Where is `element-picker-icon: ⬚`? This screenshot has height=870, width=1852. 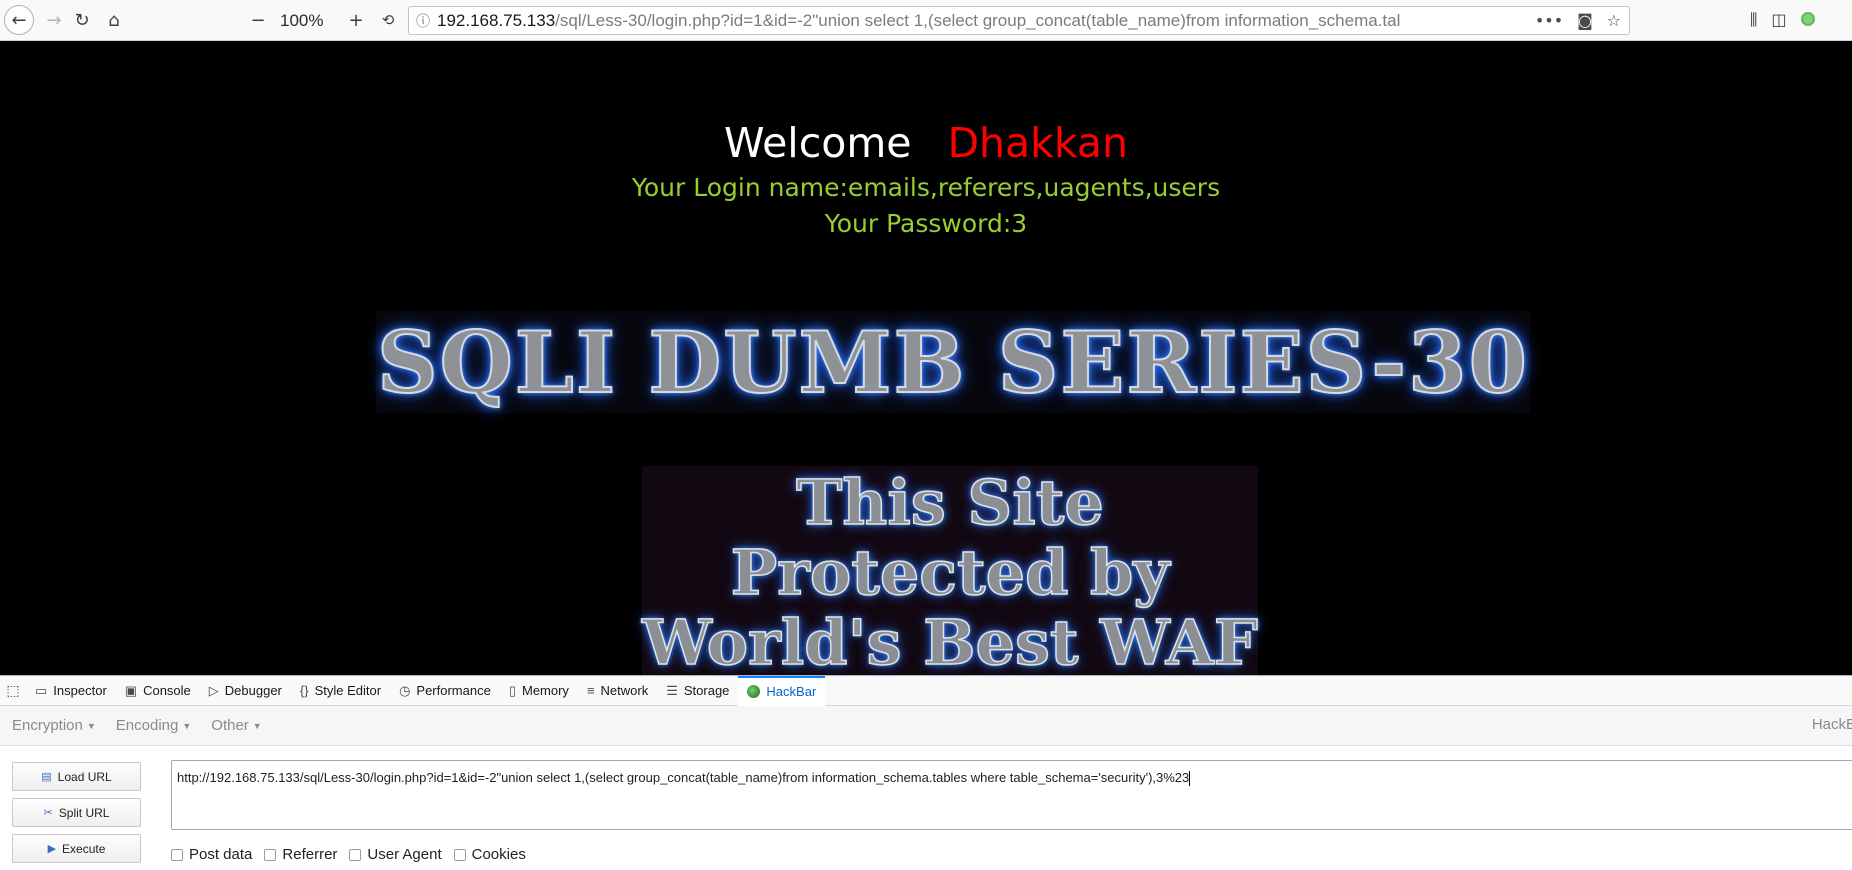 element-picker-icon: ⬚ is located at coordinates (13, 691).